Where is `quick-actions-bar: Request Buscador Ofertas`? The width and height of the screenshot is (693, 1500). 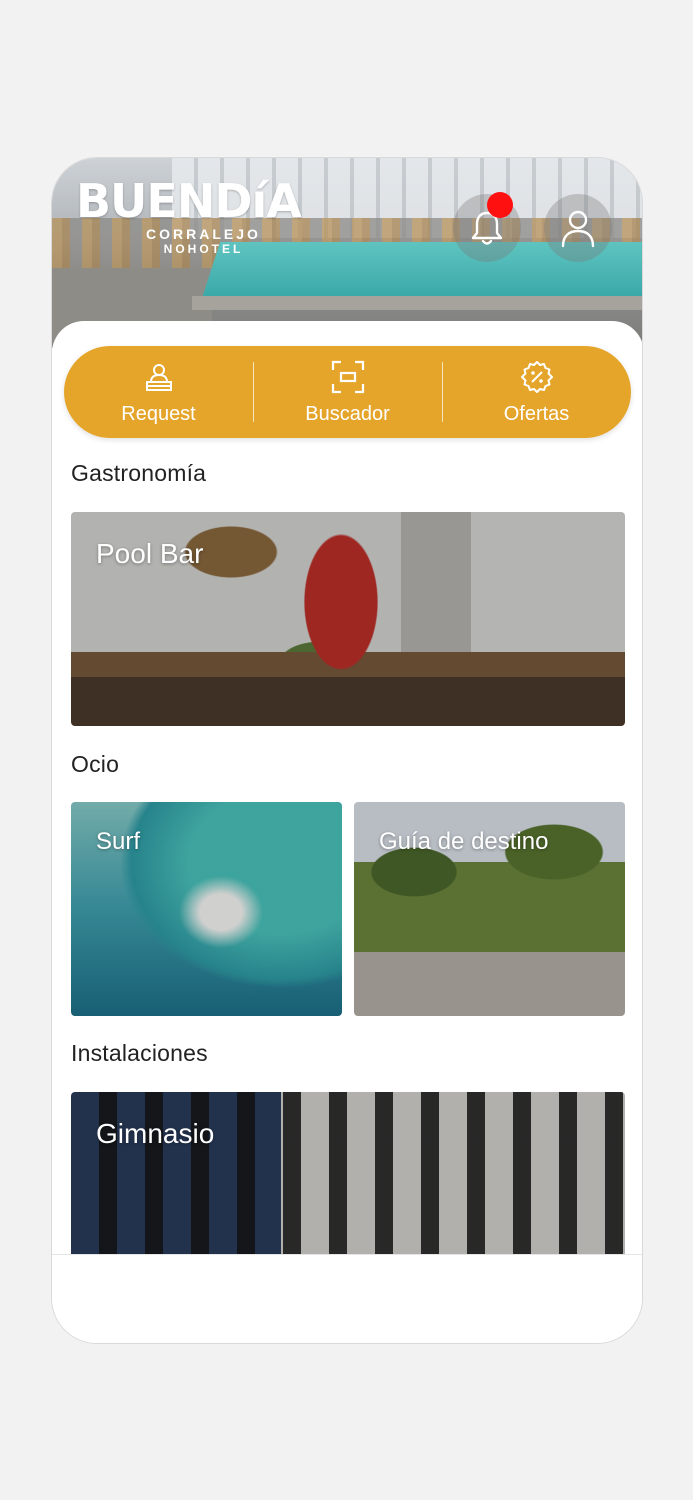
quick-actions-bar: Request Buscador Ofertas is located at coordinates (347, 392).